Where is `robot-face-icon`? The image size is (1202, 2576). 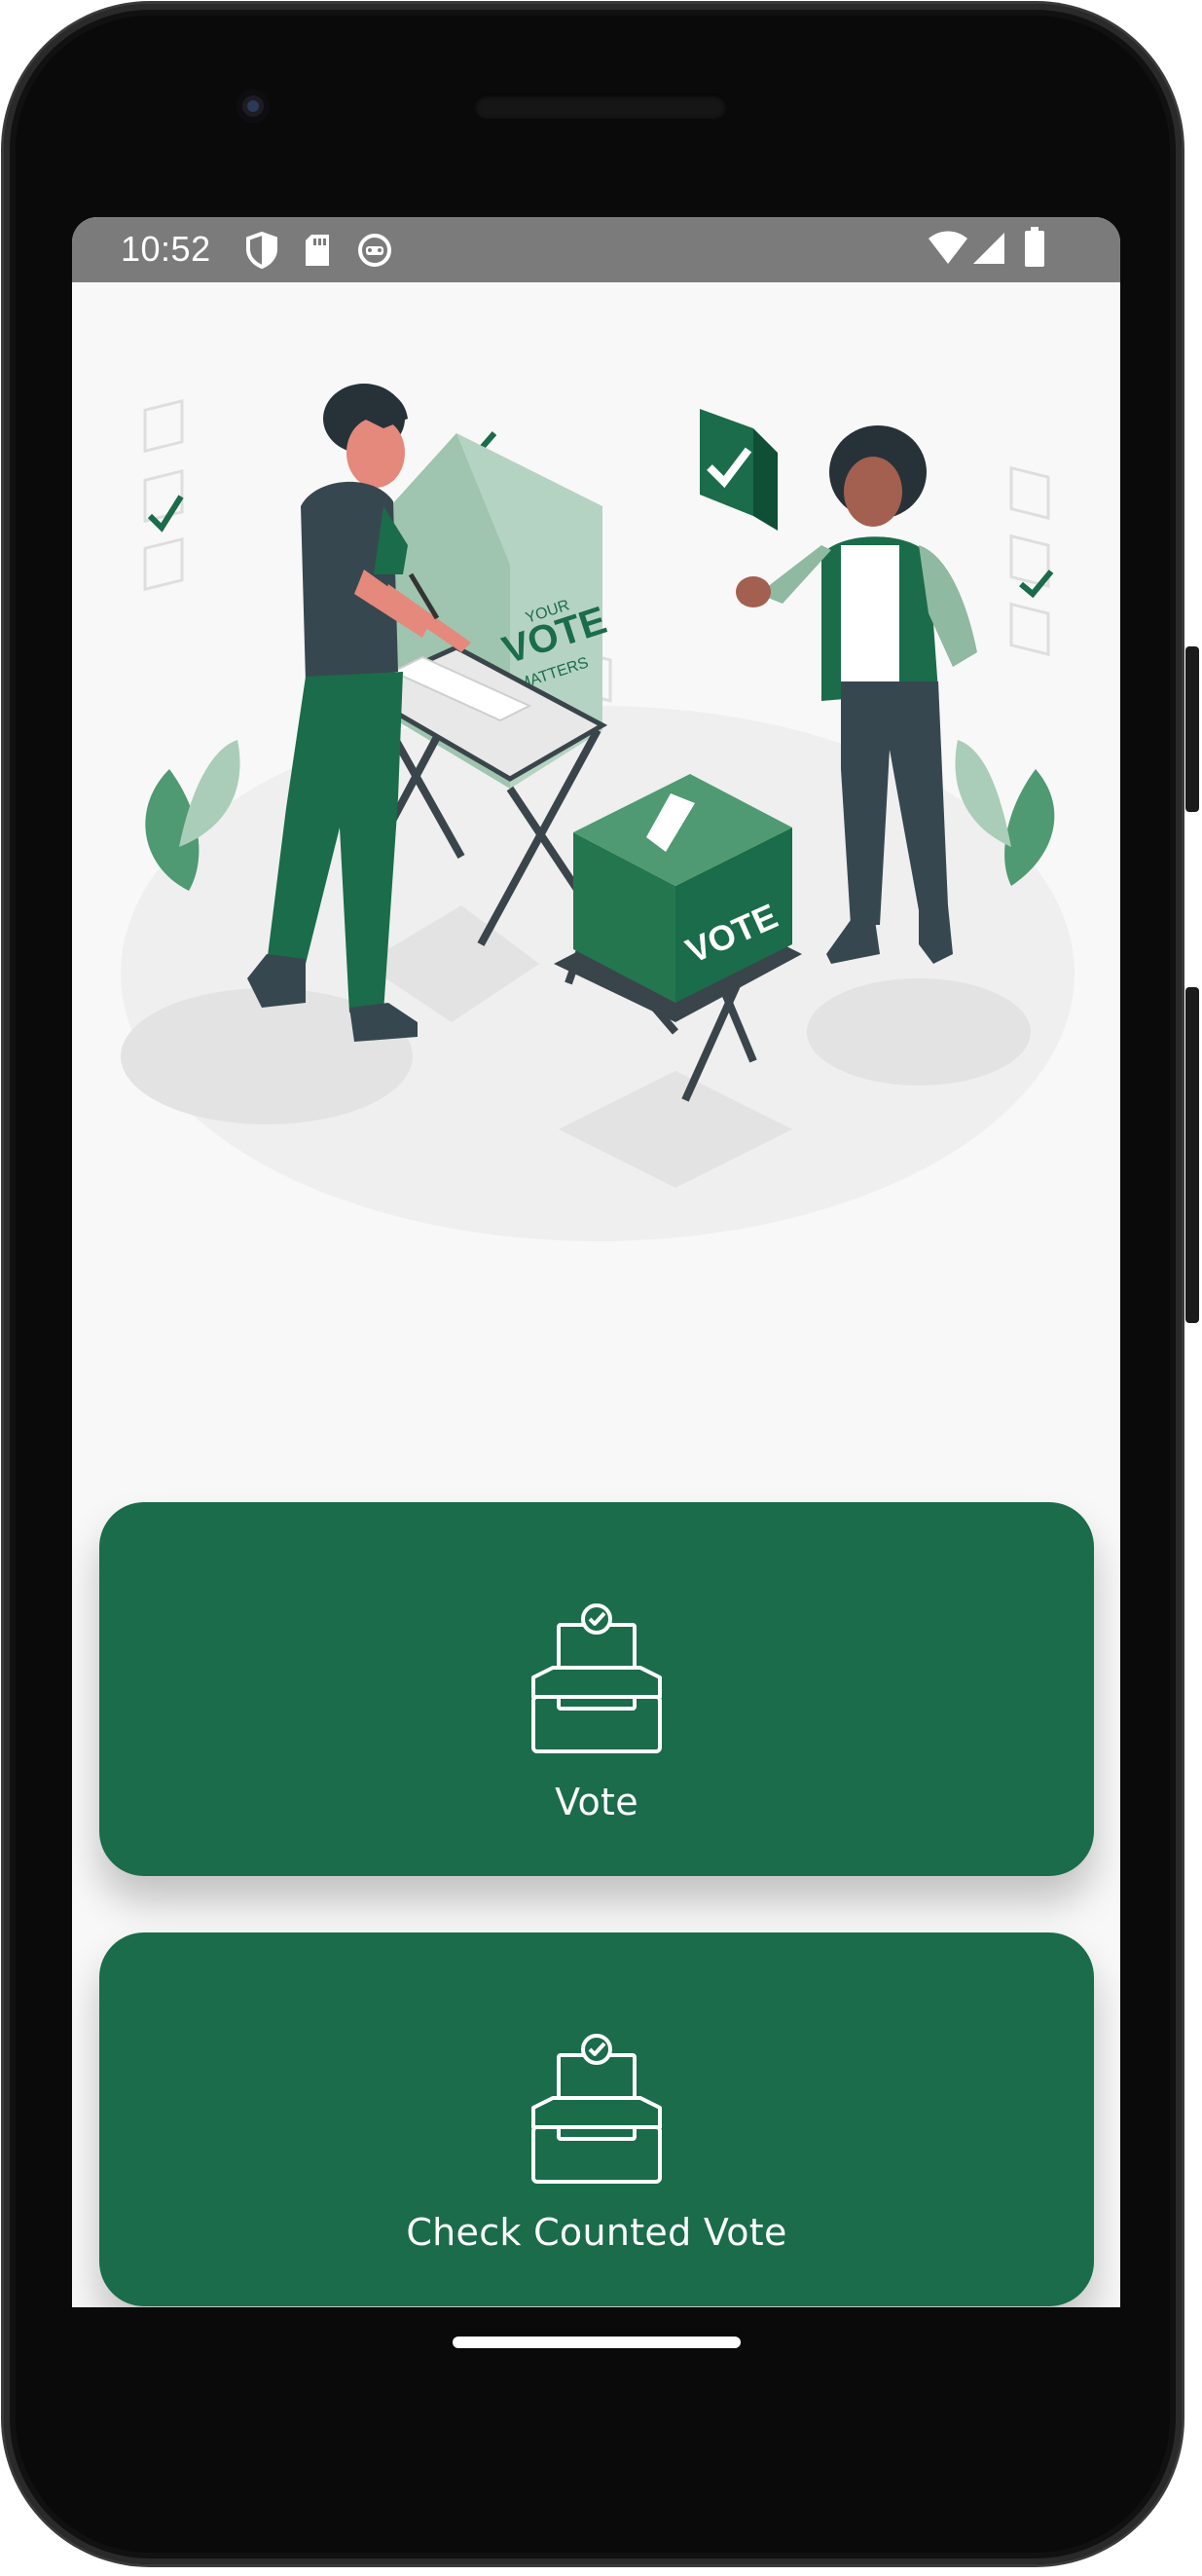 robot-face-icon is located at coordinates (374, 250).